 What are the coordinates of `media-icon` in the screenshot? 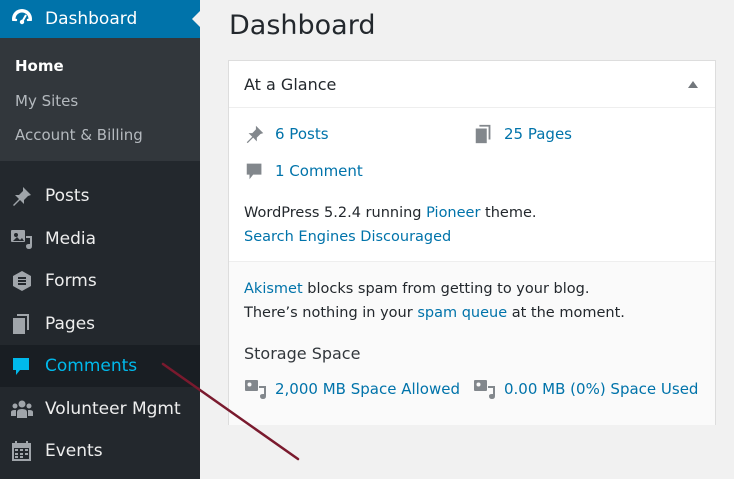 It's located at (22, 239).